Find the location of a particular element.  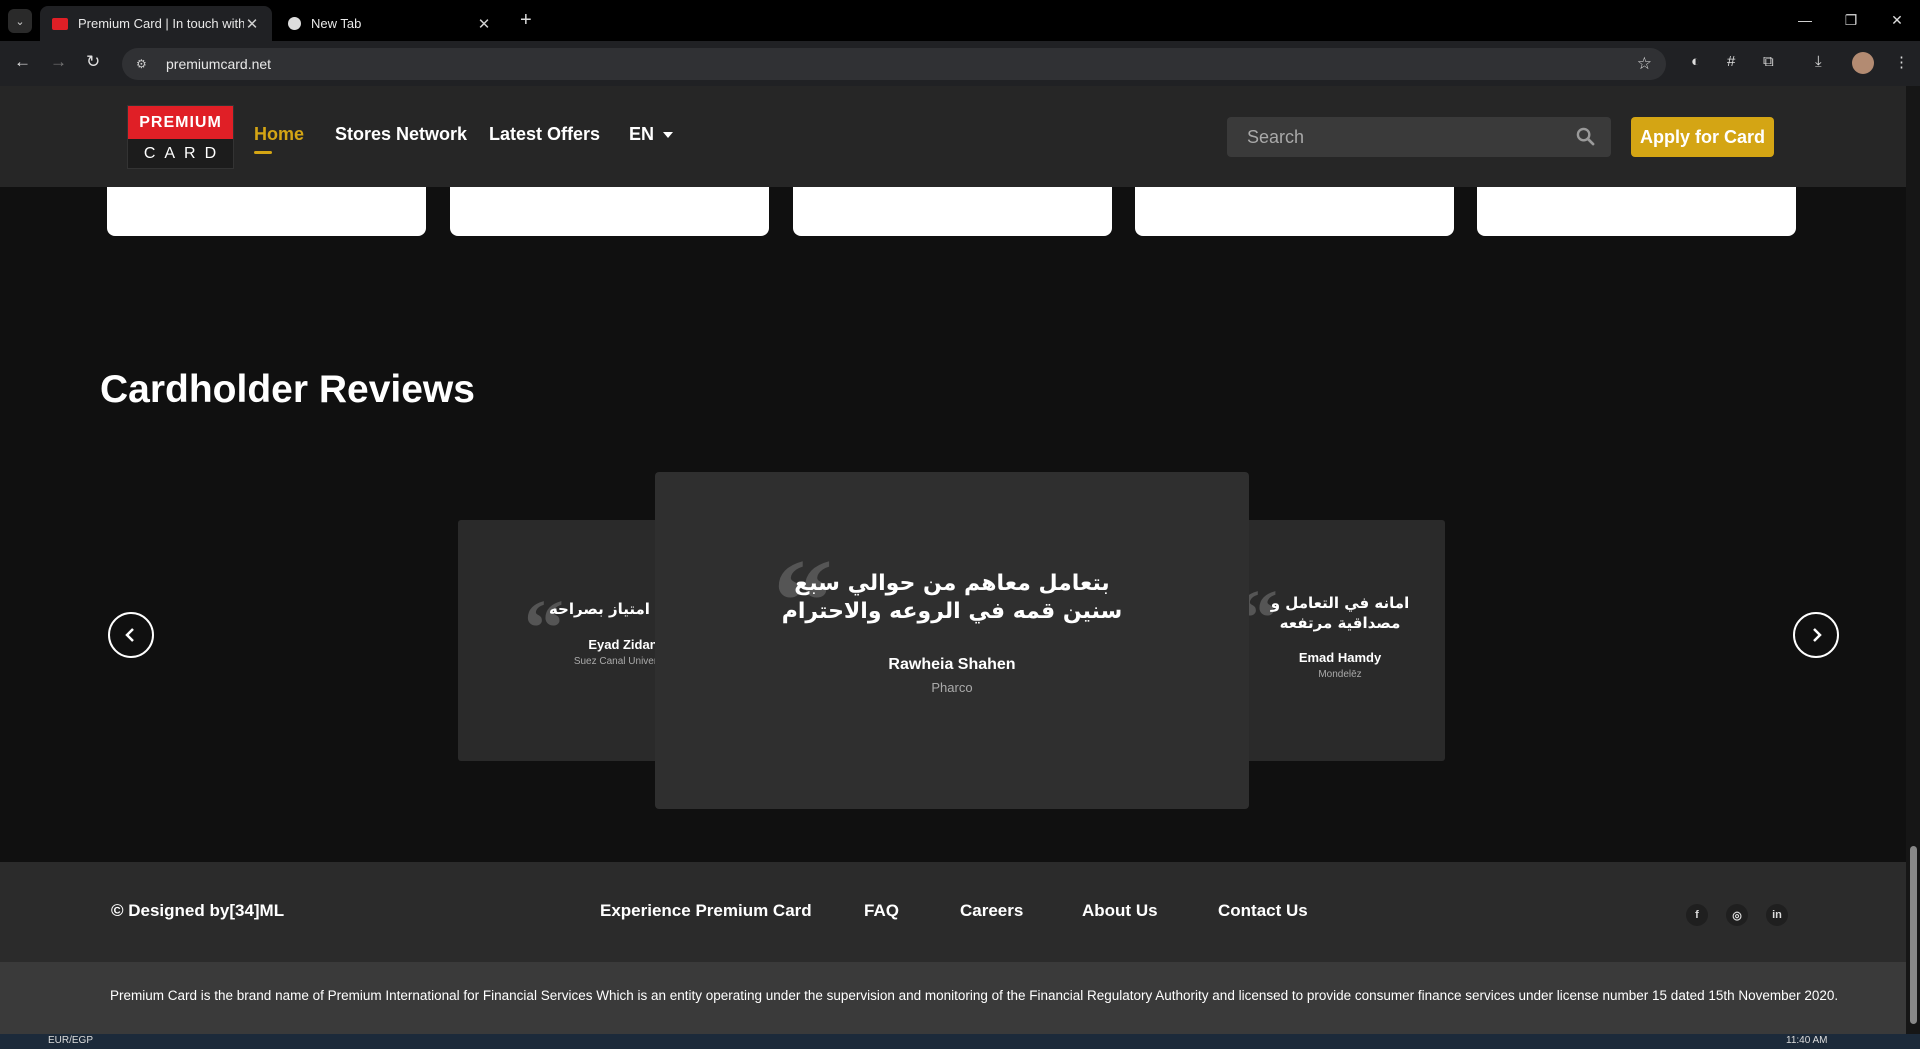

apply-for-card-button: Apply for Card is located at coordinates (1702, 137).